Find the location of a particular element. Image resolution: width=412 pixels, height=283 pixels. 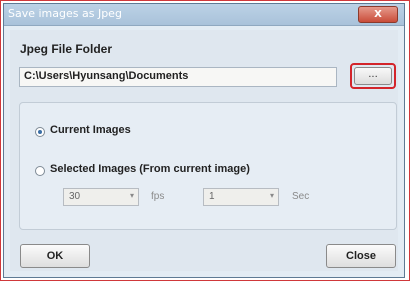

folder-path-field: C:\Users\Hyunsang\Documents is located at coordinates (178, 77).